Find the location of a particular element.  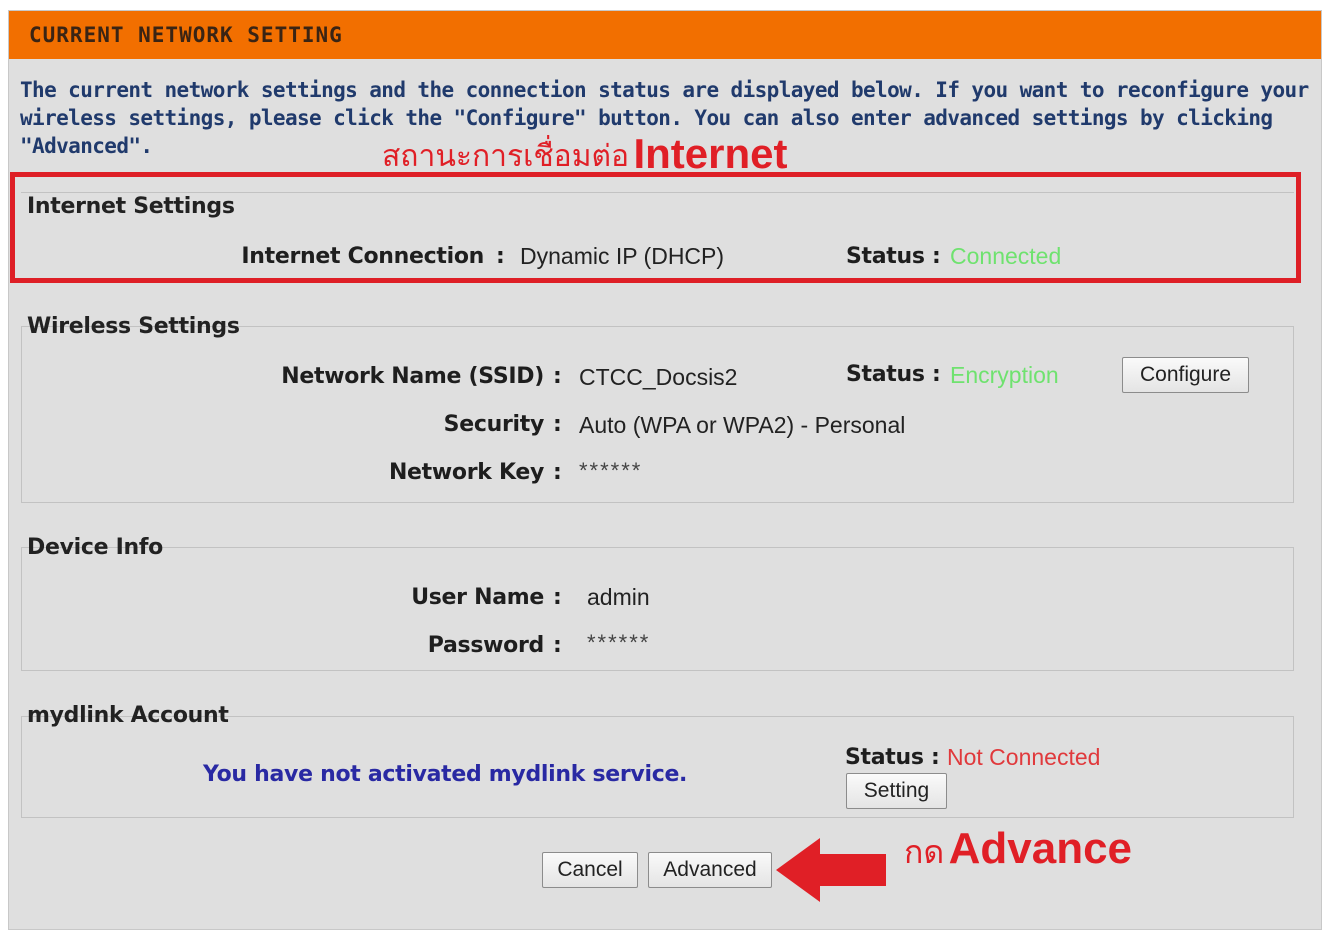

mydlink-status-label: Status : is located at coordinates (892, 757).